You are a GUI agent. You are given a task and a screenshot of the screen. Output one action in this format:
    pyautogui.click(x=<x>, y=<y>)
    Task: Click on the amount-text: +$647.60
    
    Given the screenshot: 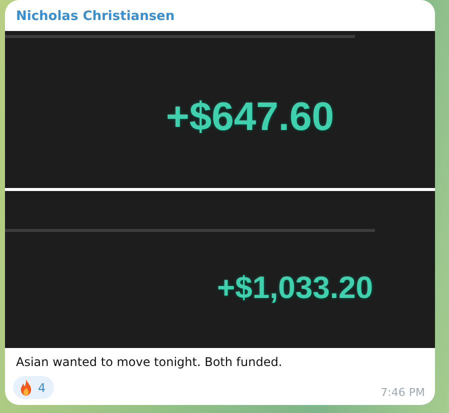 What is the action you would take?
    pyautogui.click(x=250, y=117)
    